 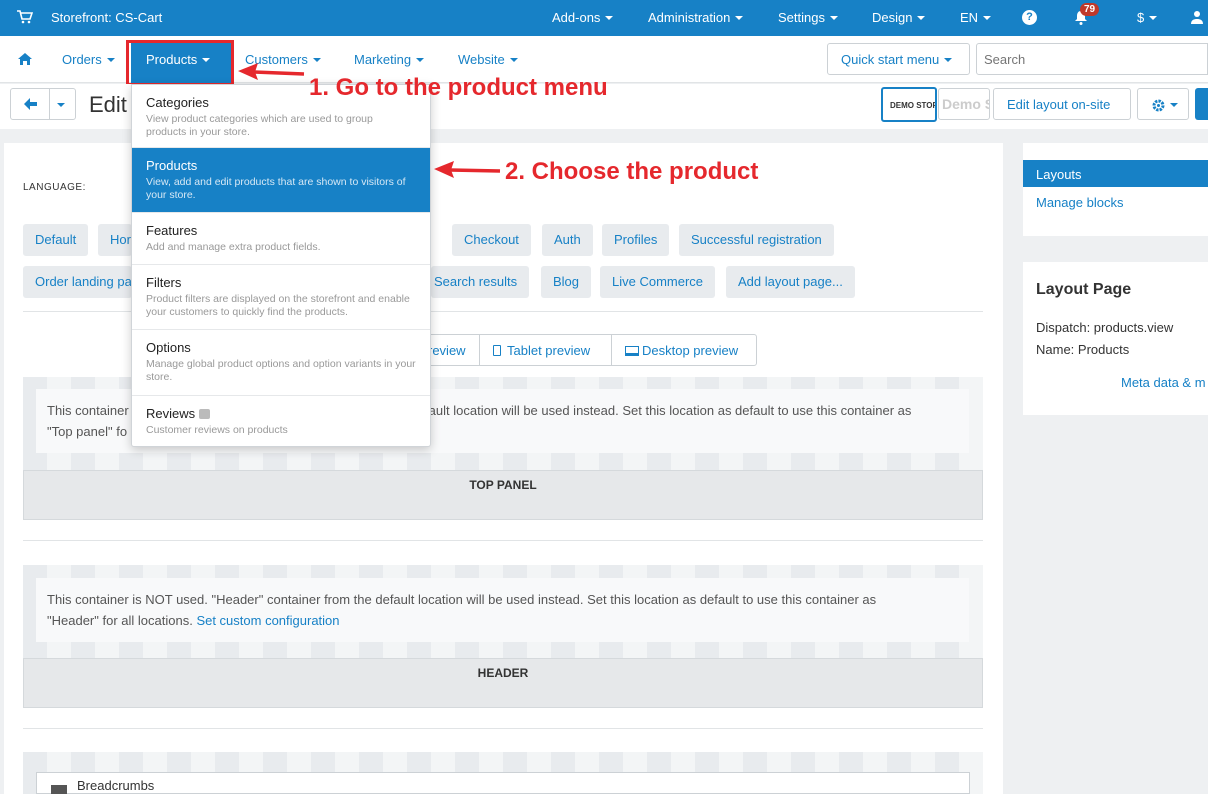 I want to click on topnav-language: EN, so click(x=976, y=17).